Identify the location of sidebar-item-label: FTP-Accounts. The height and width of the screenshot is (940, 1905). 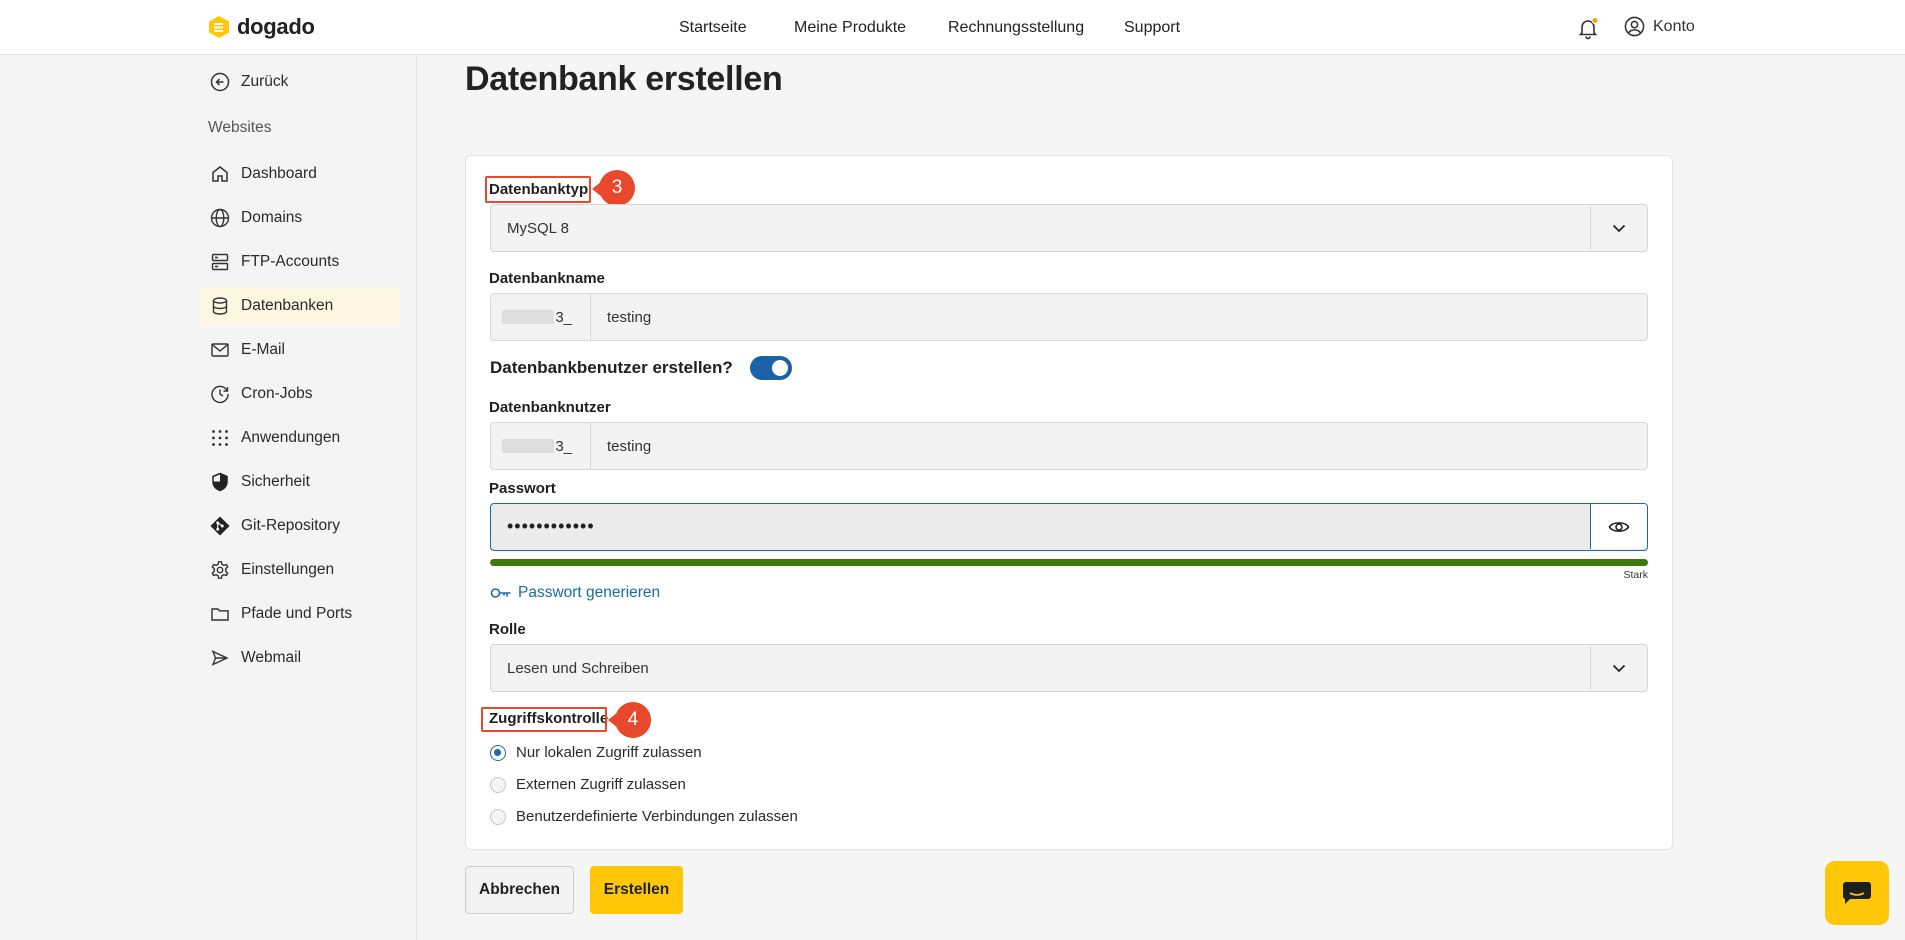
(290, 261).